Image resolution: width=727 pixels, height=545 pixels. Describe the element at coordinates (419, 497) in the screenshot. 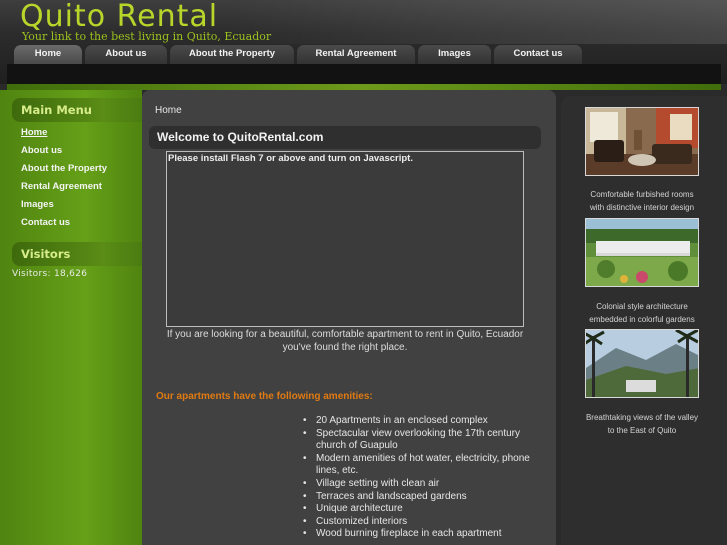

I see `list-item: Terraces and landscaped gardens` at that location.